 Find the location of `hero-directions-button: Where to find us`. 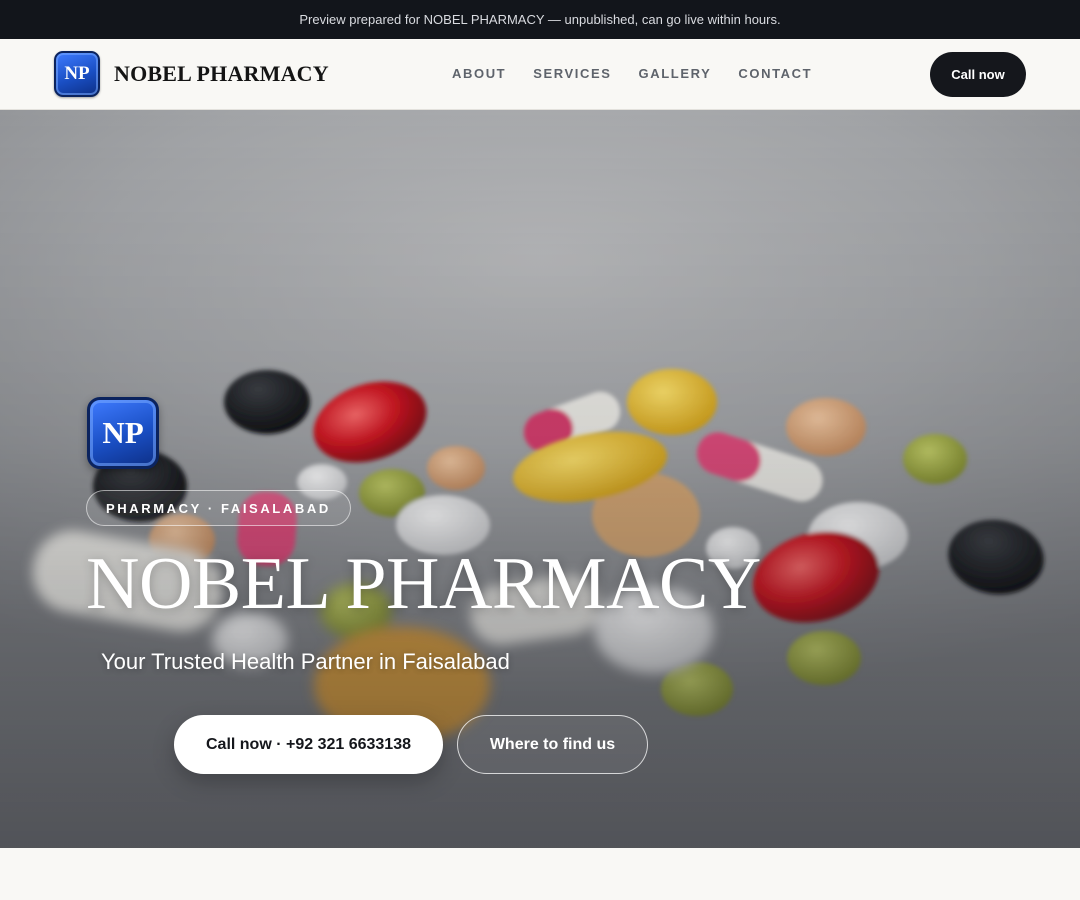

hero-directions-button: Where to find us is located at coordinates (552, 744).